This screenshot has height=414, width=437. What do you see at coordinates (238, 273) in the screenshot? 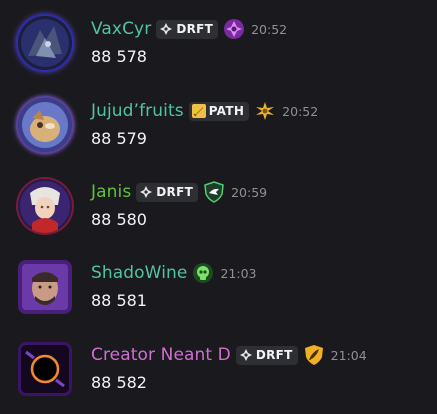
I see `timestamp: 21:03` at bounding box center [238, 273].